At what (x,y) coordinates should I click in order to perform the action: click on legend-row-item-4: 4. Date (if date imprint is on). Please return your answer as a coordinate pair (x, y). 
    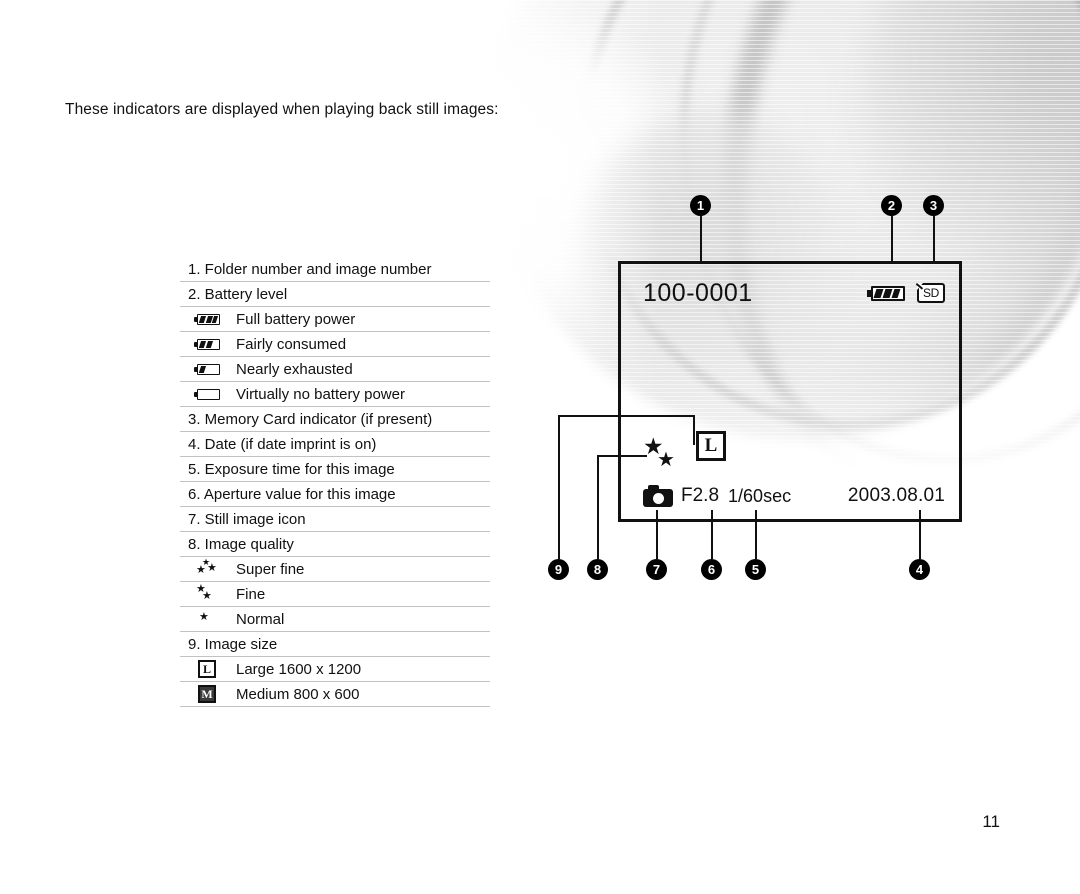
    Looking at the image, I should click on (335, 444).